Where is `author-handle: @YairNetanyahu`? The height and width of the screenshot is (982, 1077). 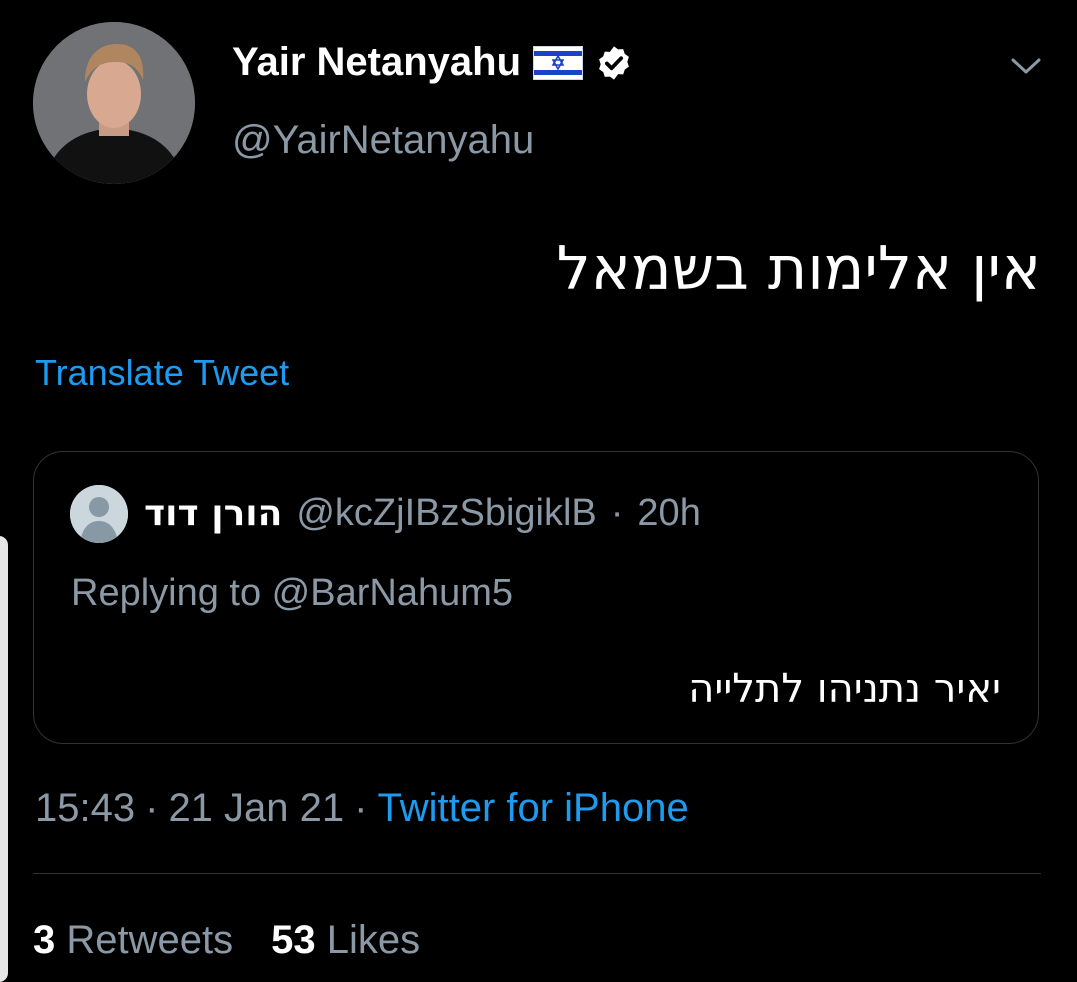
author-handle: @YairNetanyahu is located at coordinates (383, 140).